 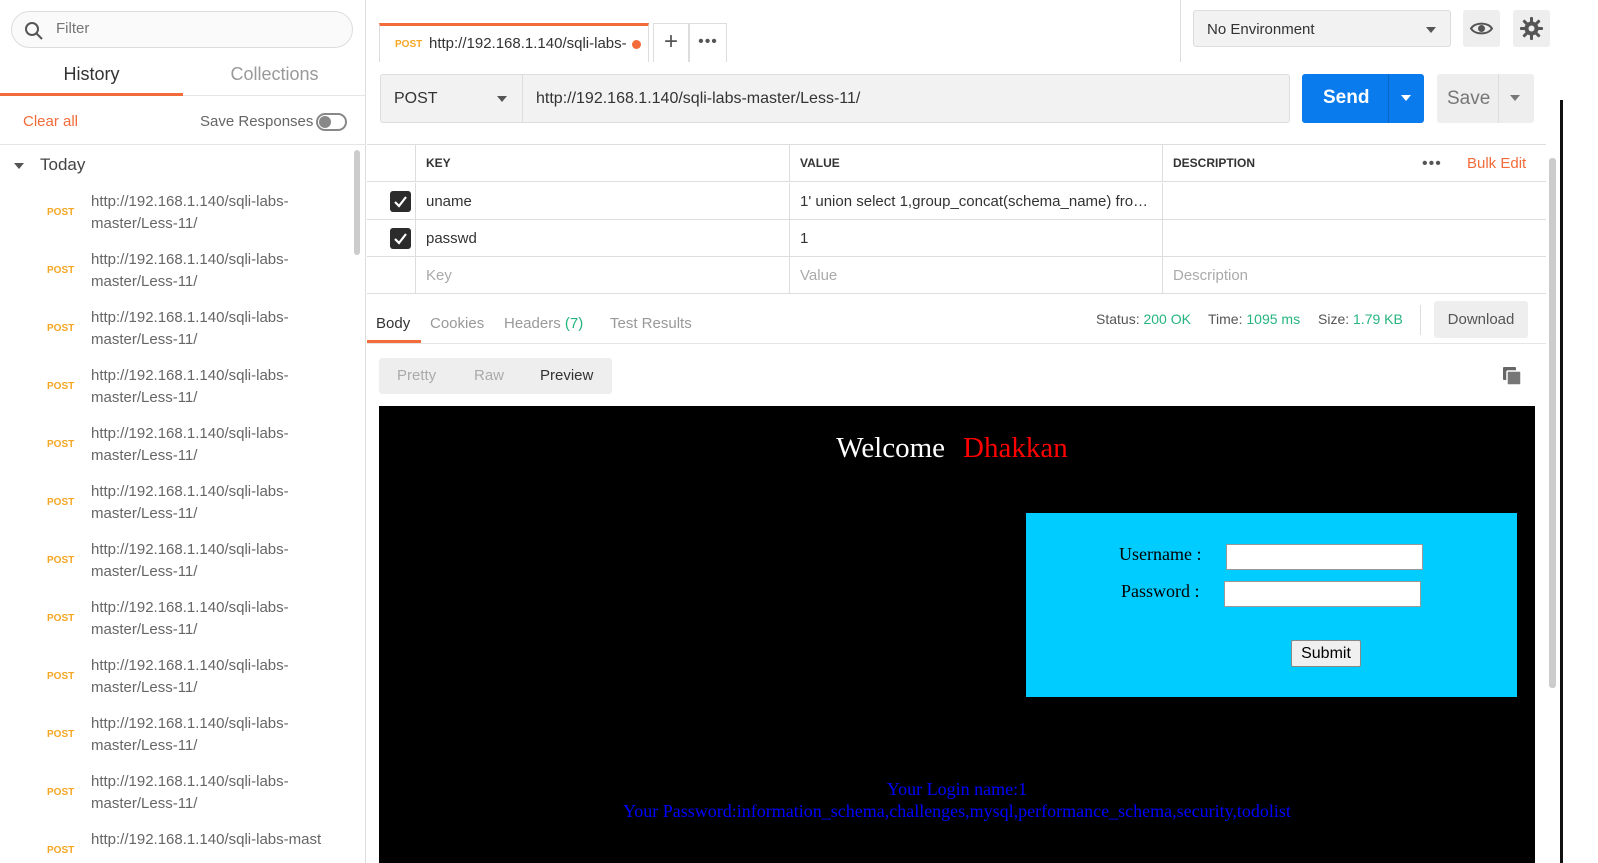 I want to click on param-key: uname, so click(x=602, y=201).